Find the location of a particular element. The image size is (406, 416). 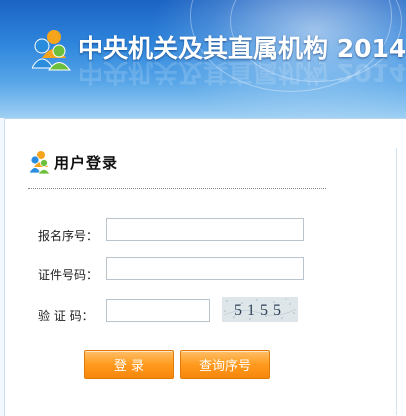

captcha-image: 5155 is located at coordinates (260, 309).